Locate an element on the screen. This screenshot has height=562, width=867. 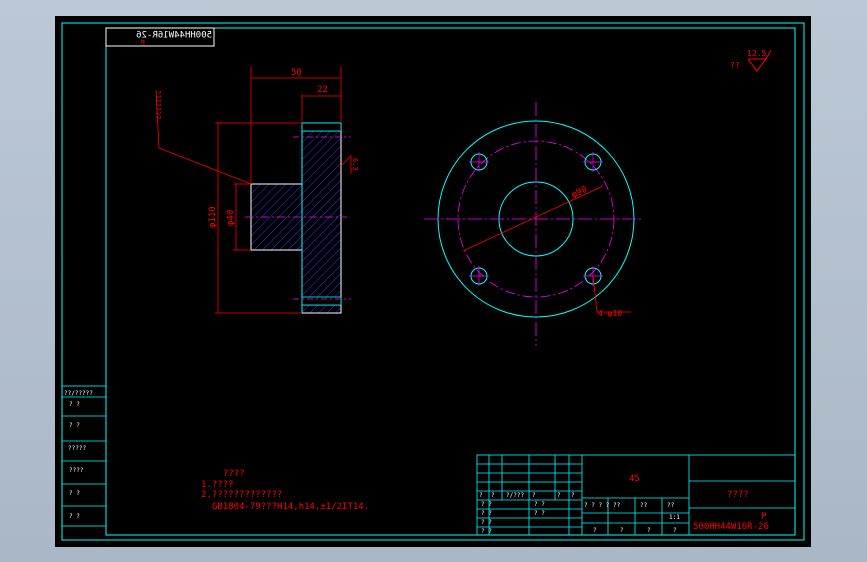
notes-line3: GB1804-79???H14,h14,±1/2IT14. is located at coordinates (290, 507).